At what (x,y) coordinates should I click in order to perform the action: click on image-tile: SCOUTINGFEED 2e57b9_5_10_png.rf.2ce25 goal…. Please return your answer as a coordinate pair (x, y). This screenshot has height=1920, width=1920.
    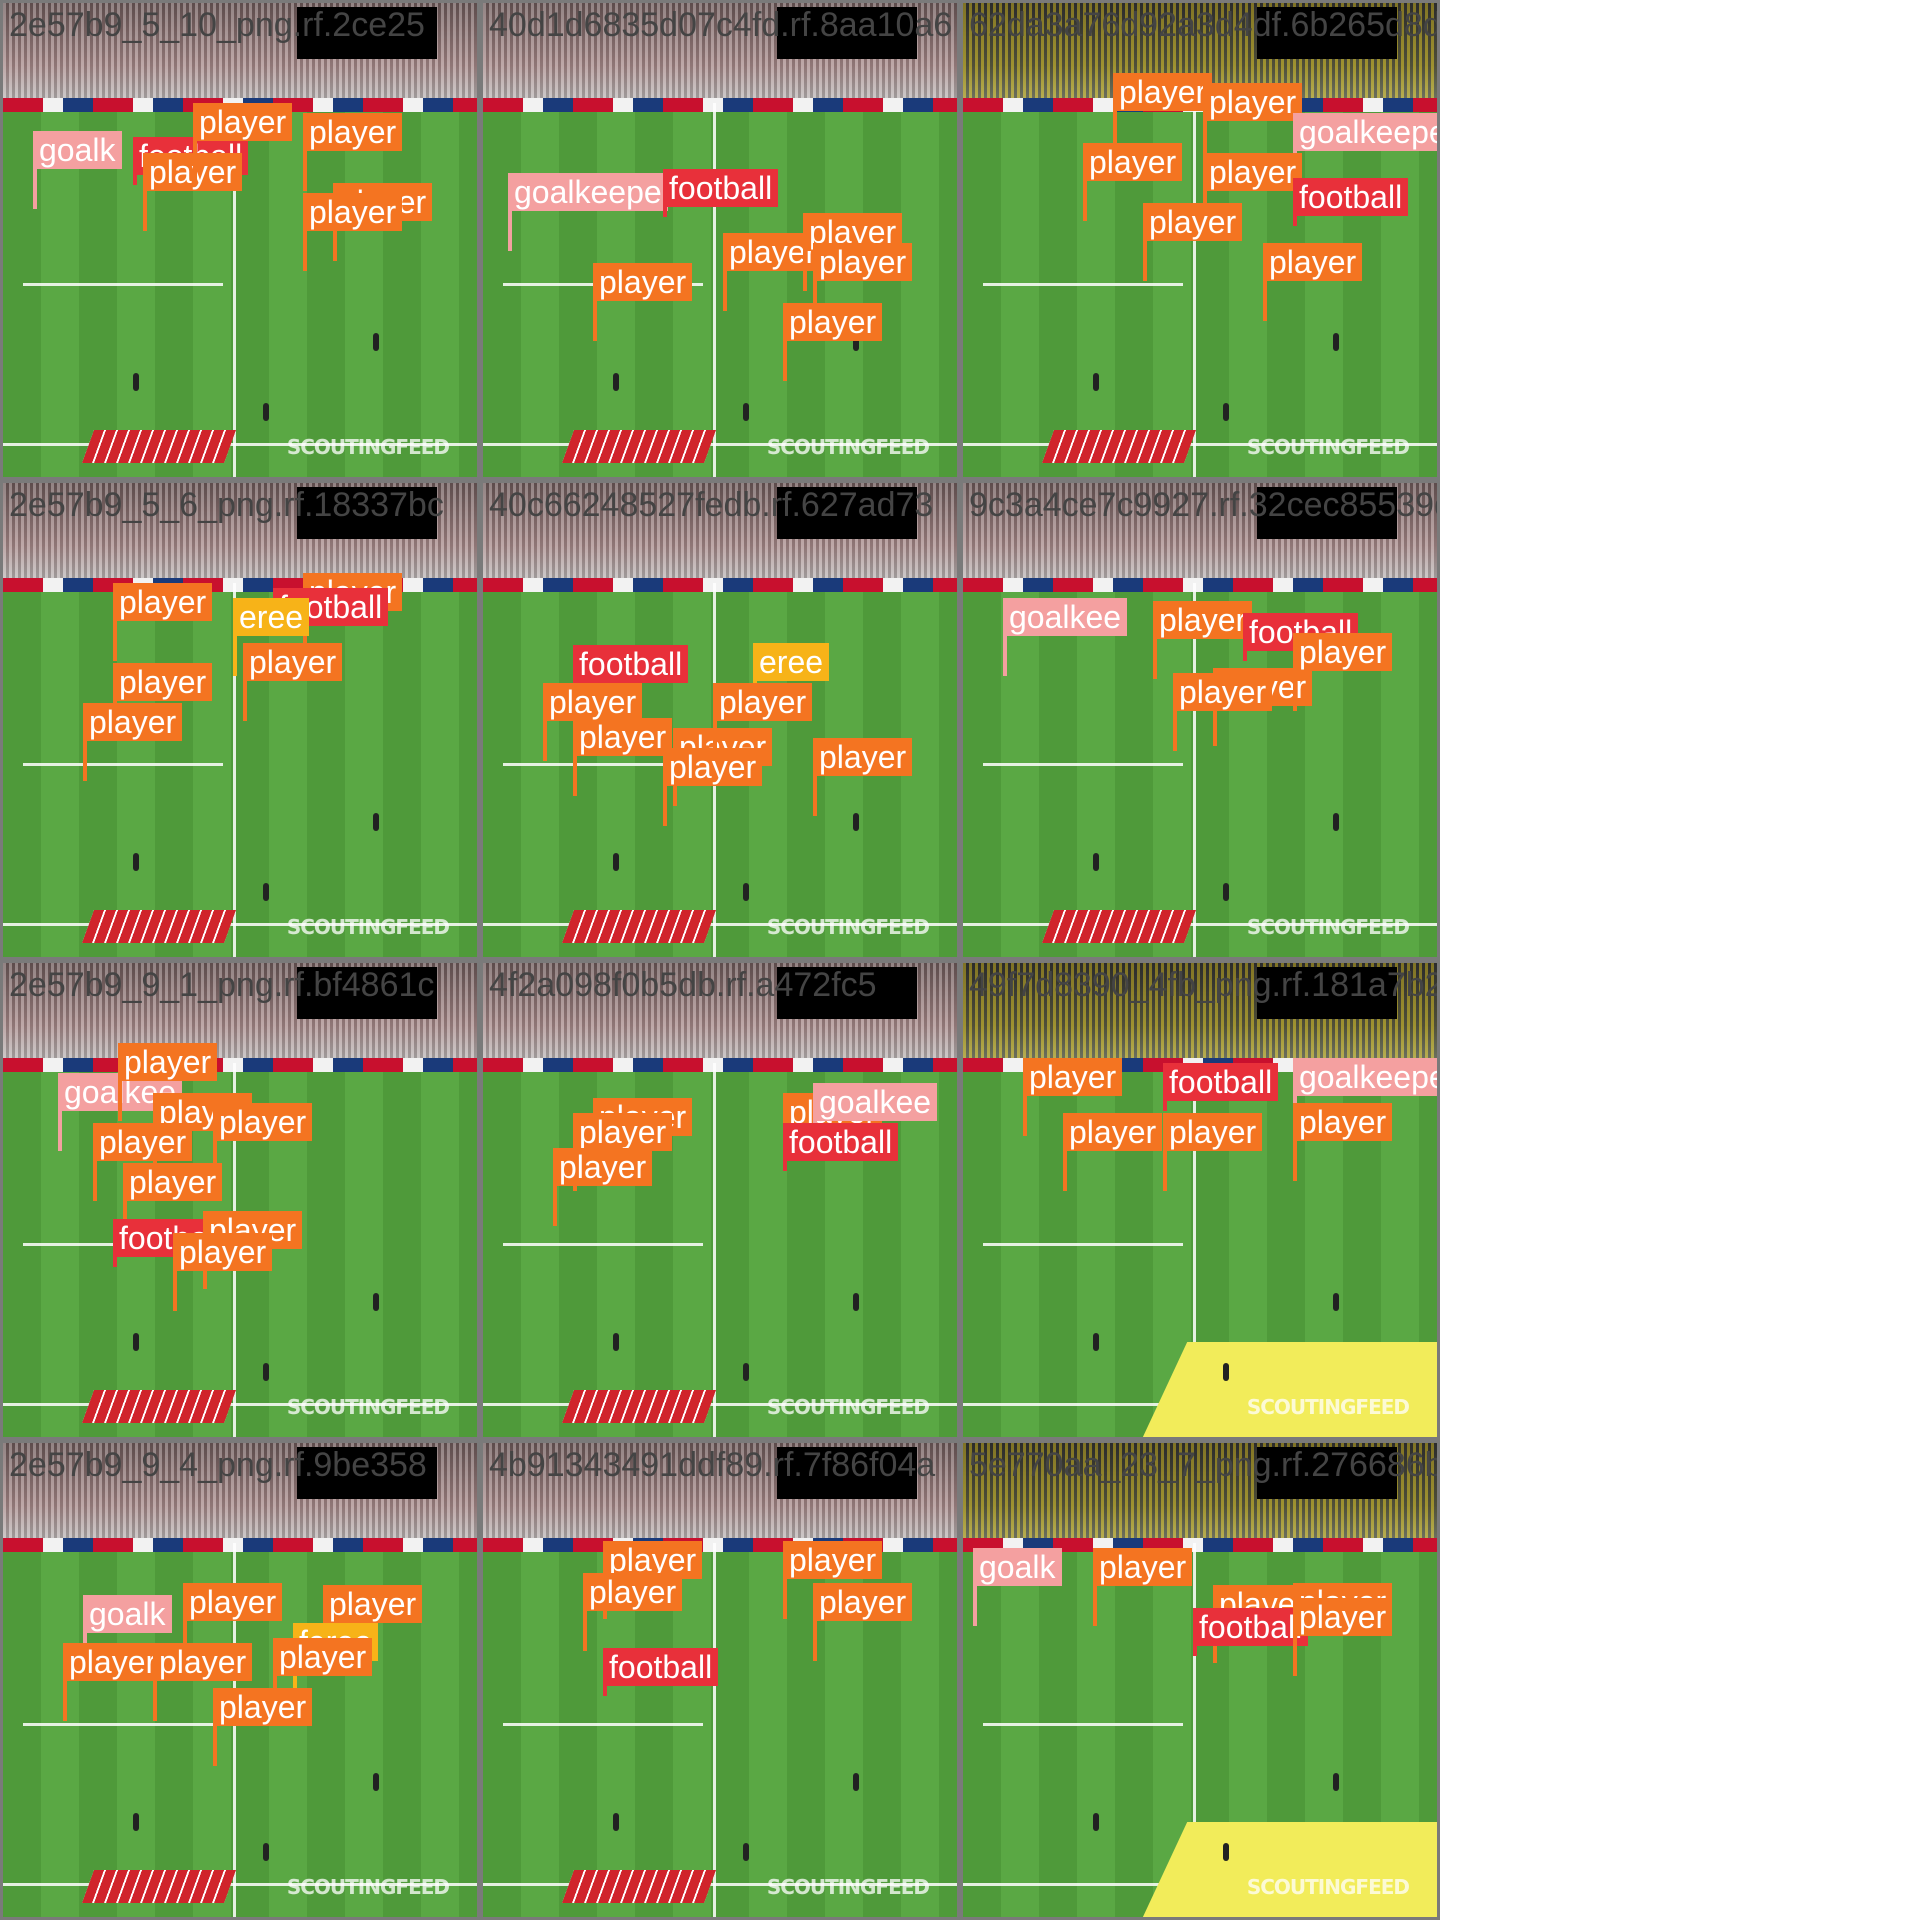
    Looking at the image, I should click on (240, 240).